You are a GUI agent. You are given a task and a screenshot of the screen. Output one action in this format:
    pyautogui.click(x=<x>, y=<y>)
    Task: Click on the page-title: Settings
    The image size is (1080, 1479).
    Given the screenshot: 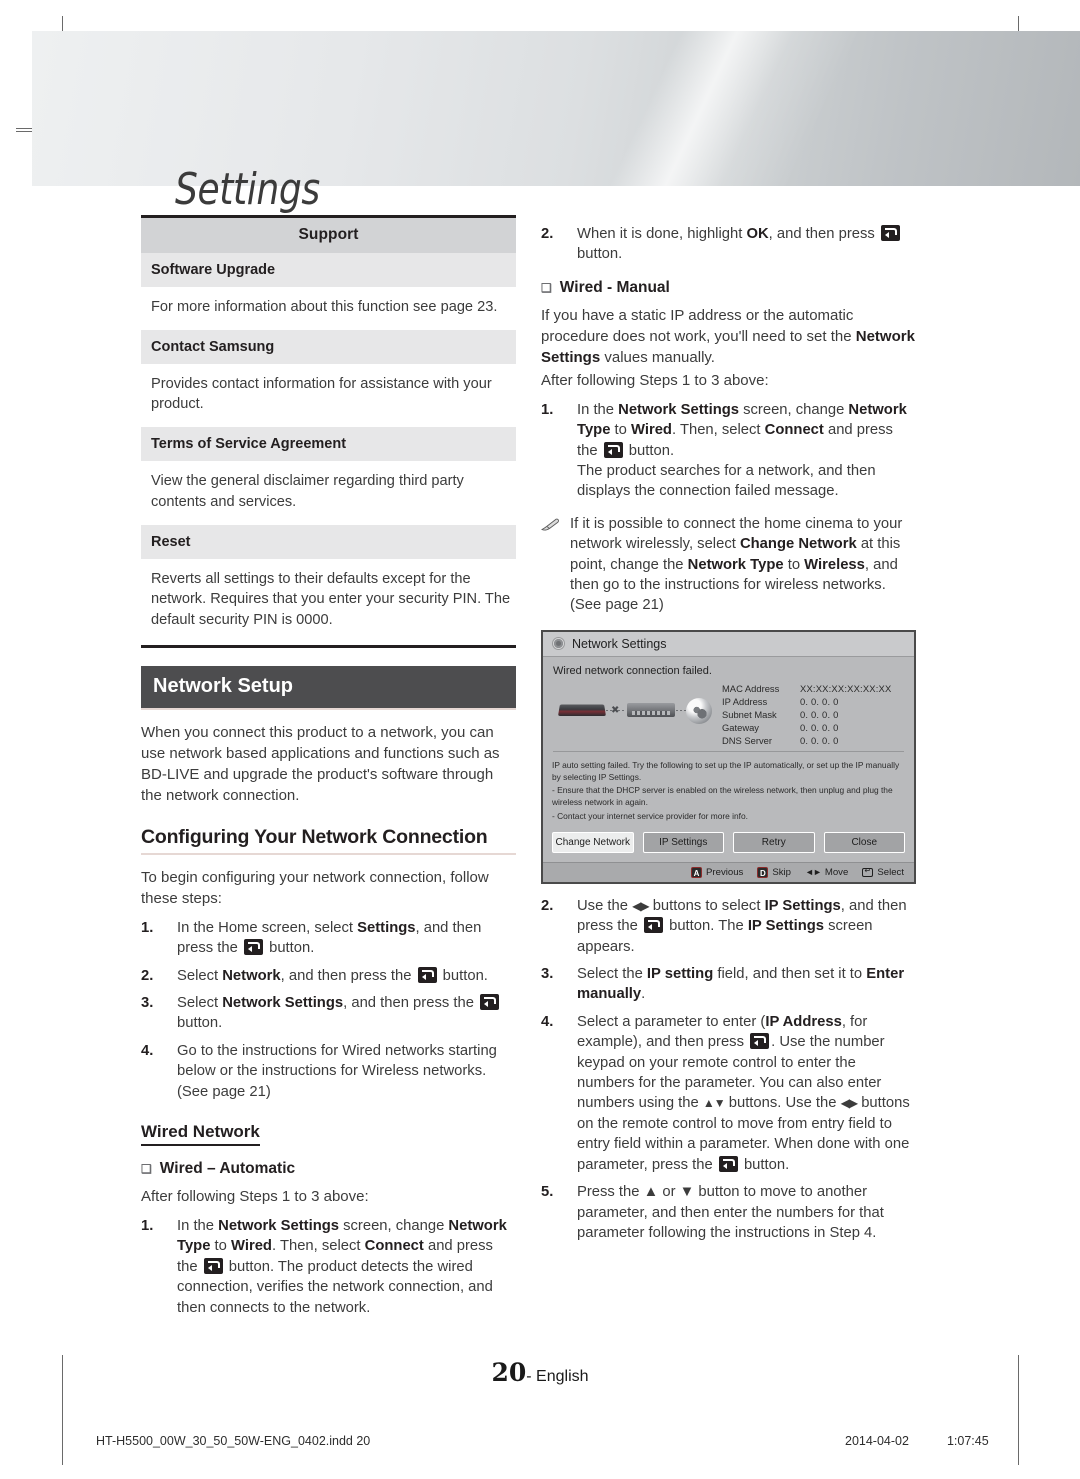 What is the action you would take?
    pyautogui.click(x=247, y=189)
    